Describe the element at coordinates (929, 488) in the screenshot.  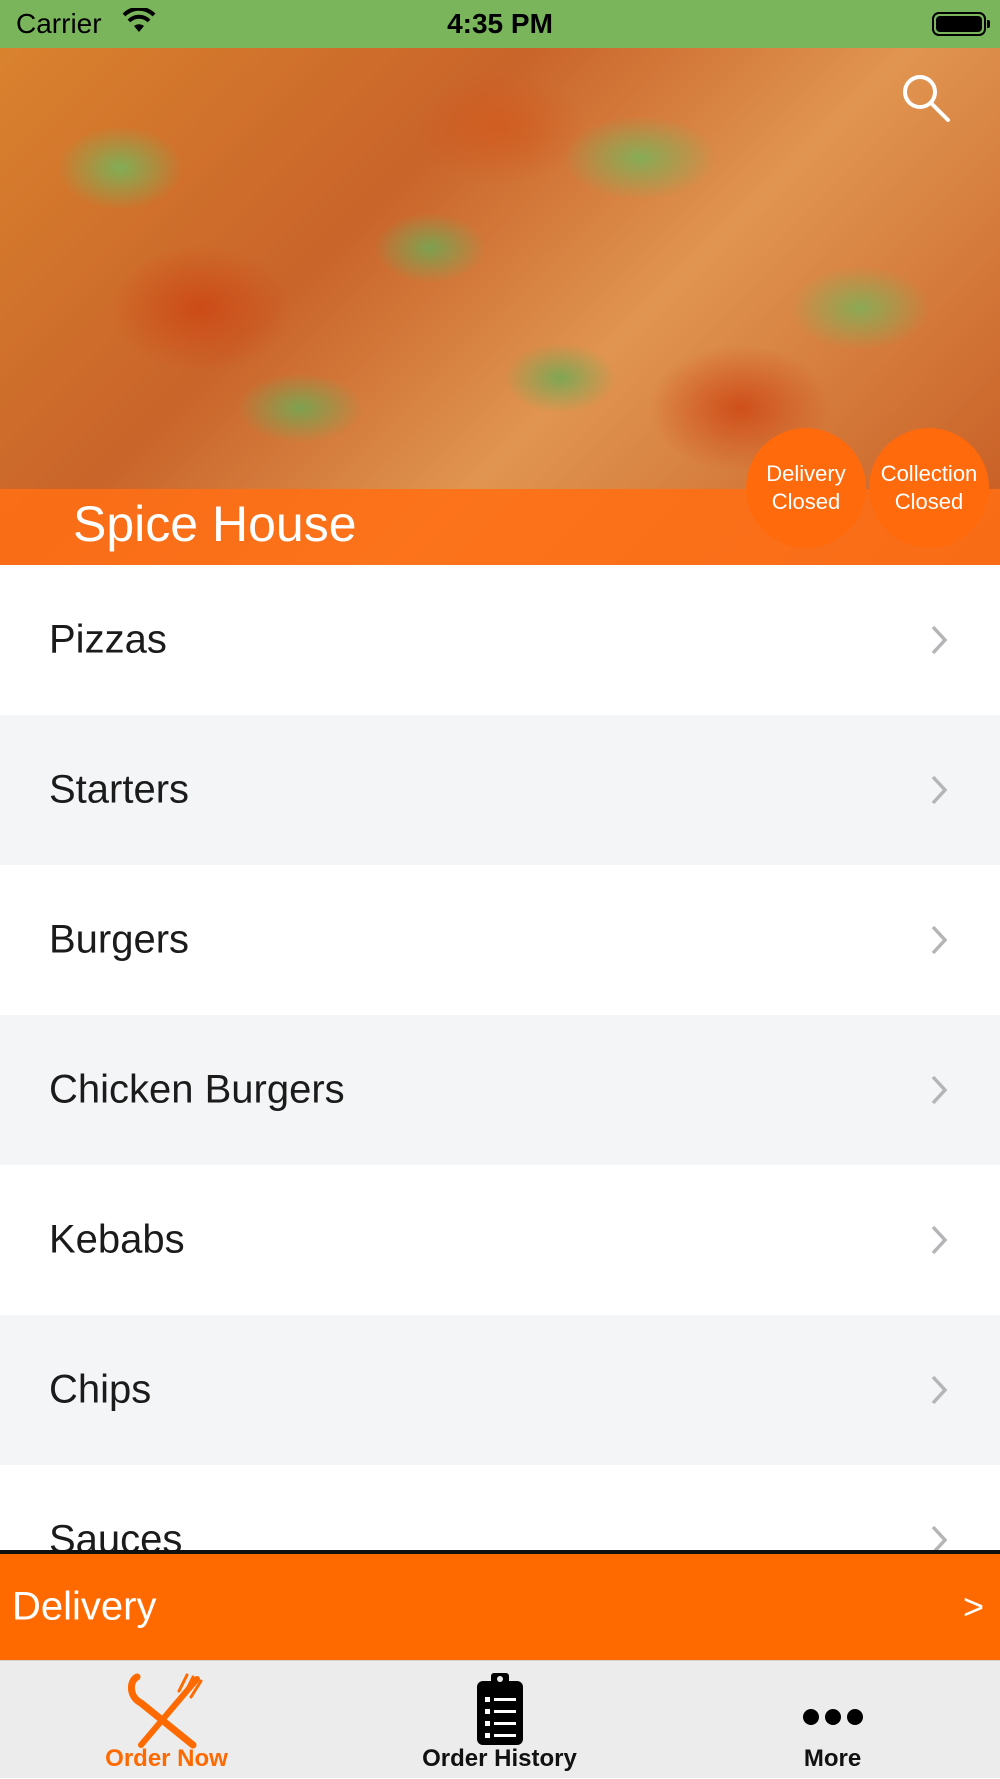
I see `collection-status-badge: Collection Closed` at that location.